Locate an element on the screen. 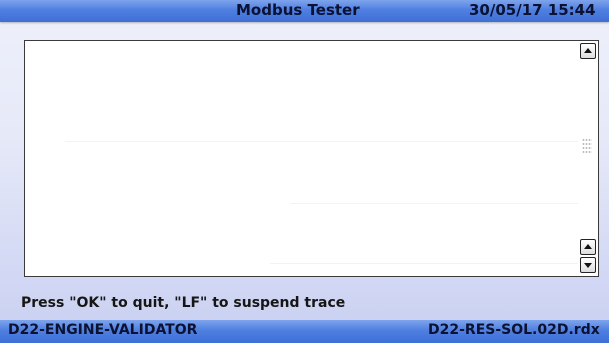  scroll-up-button-lower is located at coordinates (588, 247).